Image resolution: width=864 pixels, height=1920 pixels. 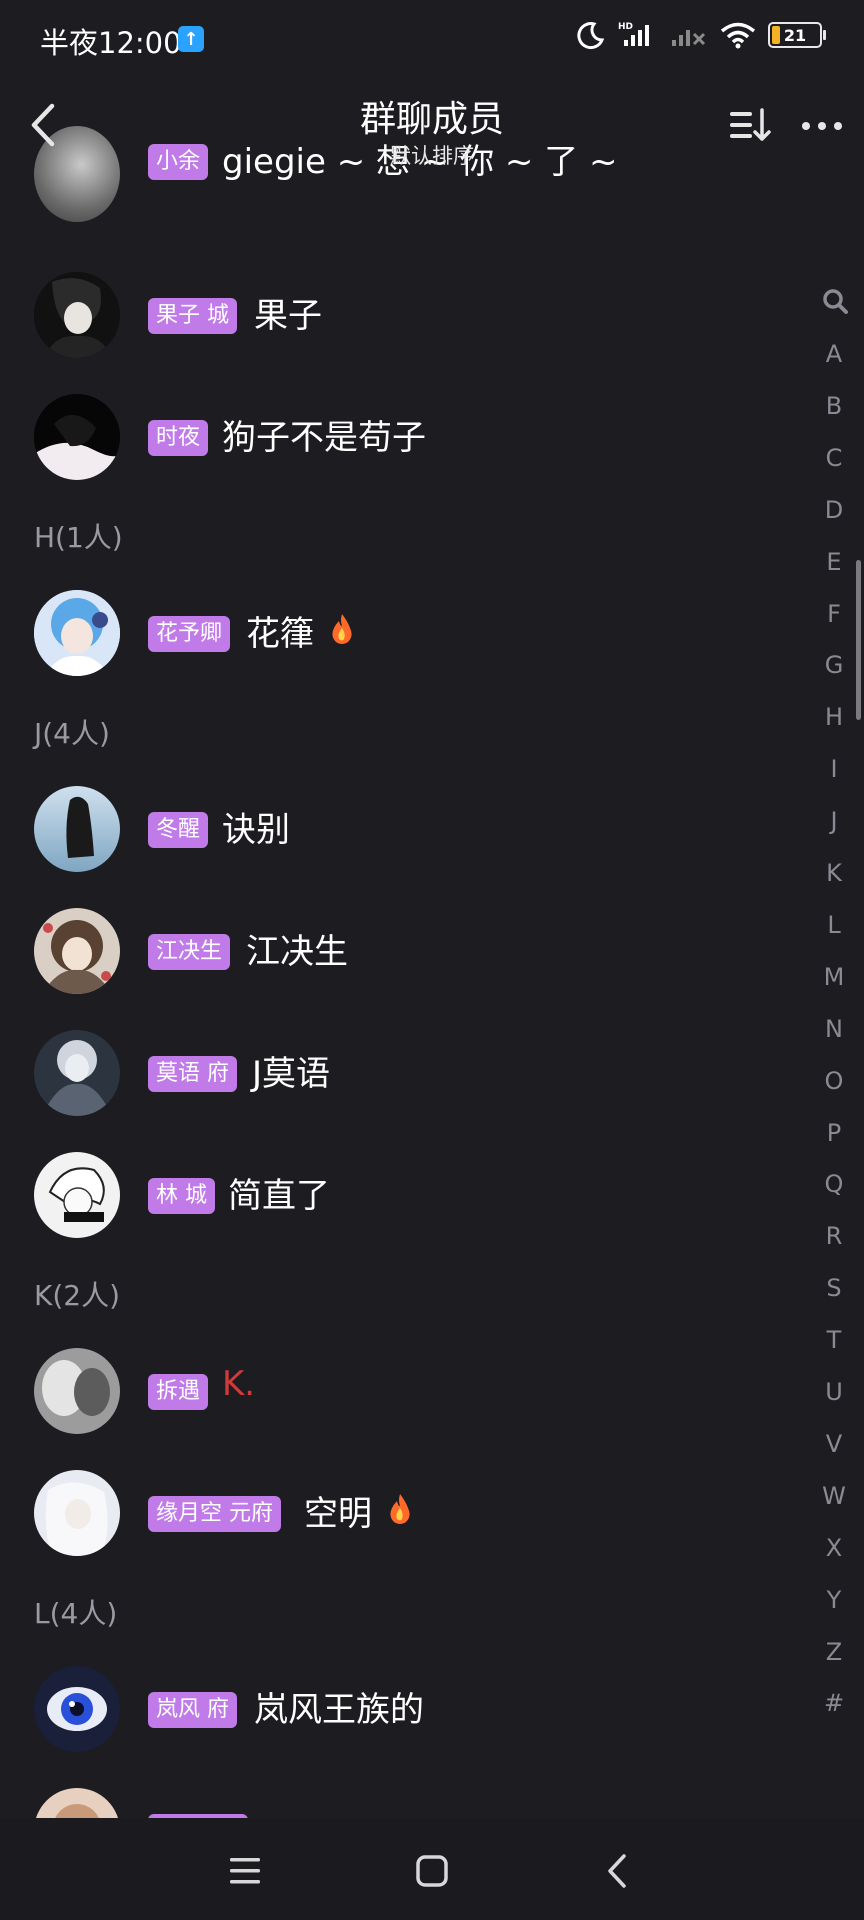 I want to click on member-name: J莫语, so click(x=291, y=1074).